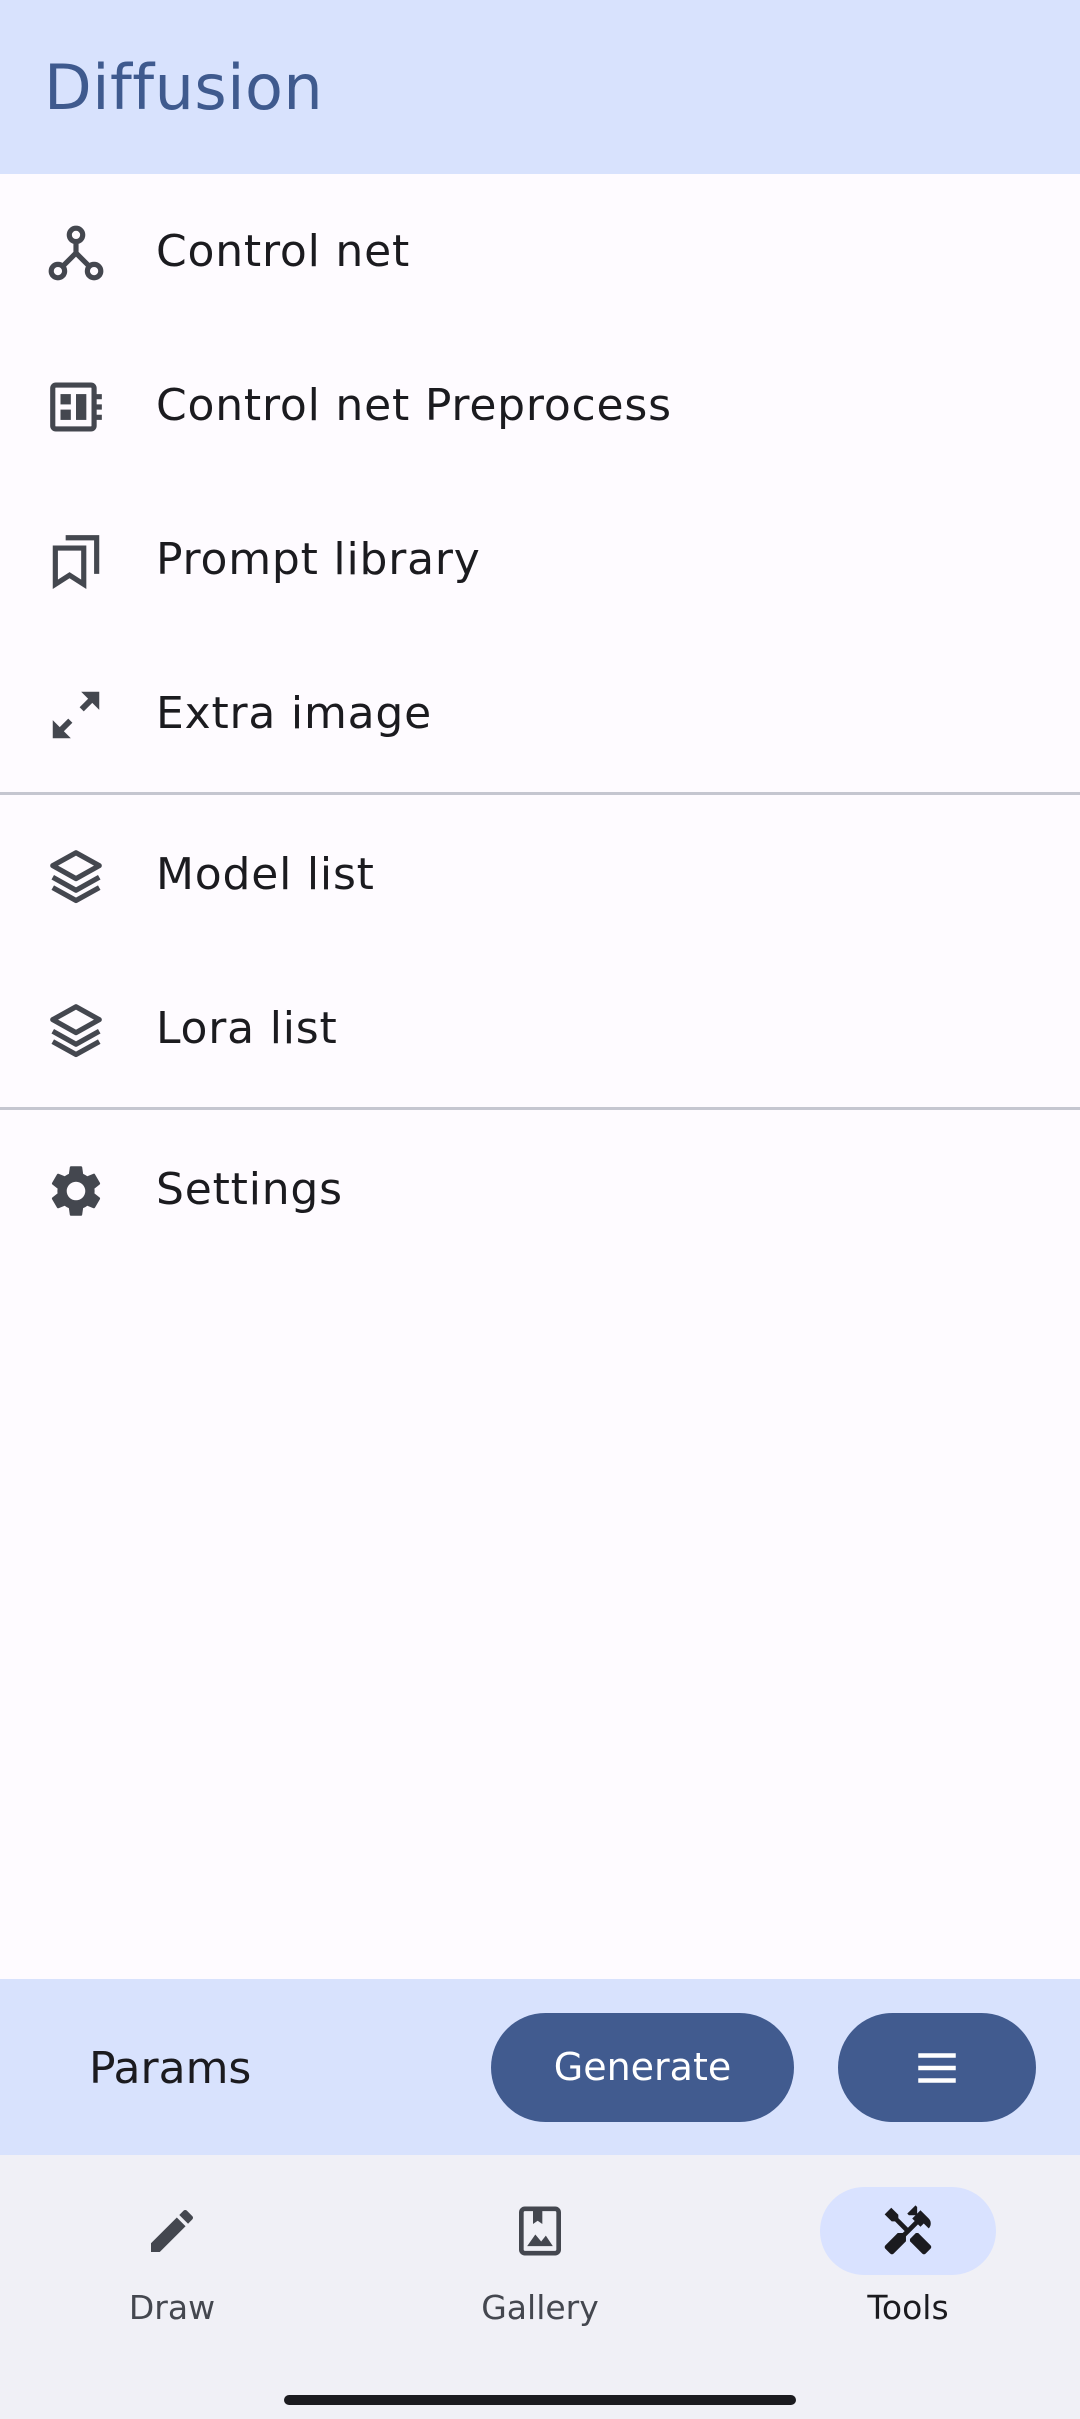 The image size is (1080, 2419). What do you see at coordinates (540, 251) in the screenshot?
I see `menu-item-control-net: Control net` at bounding box center [540, 251].